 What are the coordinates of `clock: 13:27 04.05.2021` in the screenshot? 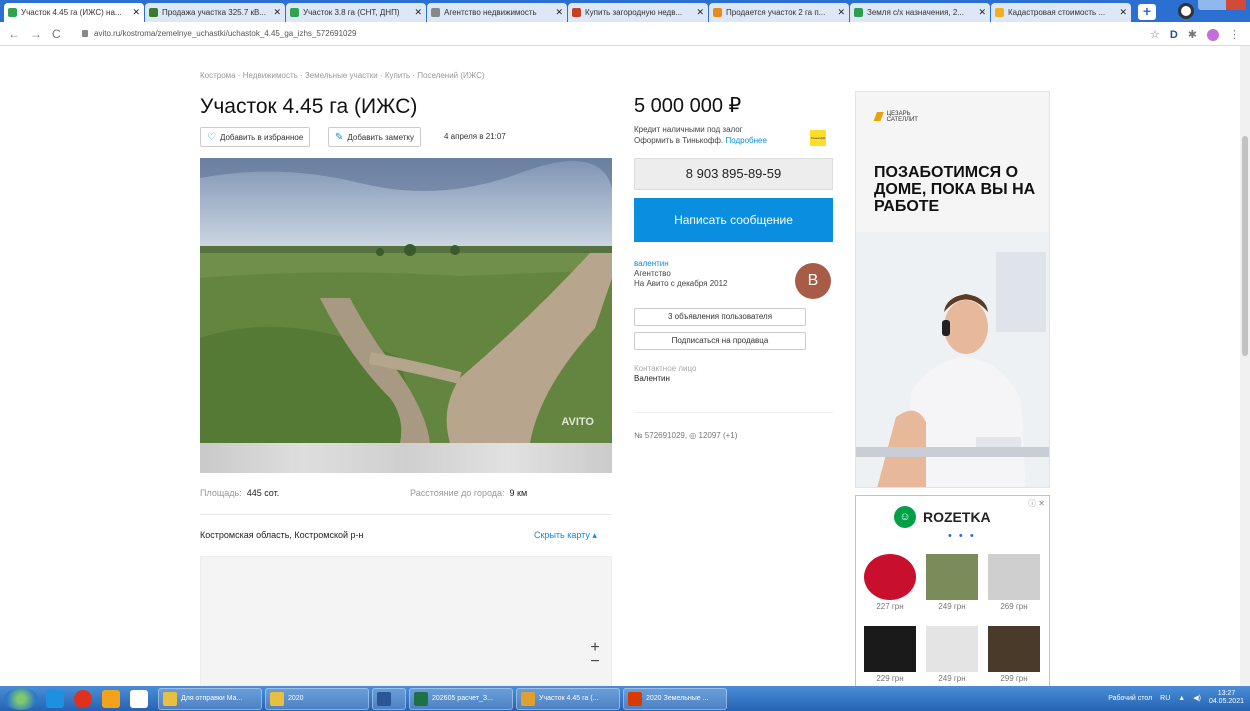 It's located at (1226, 698).